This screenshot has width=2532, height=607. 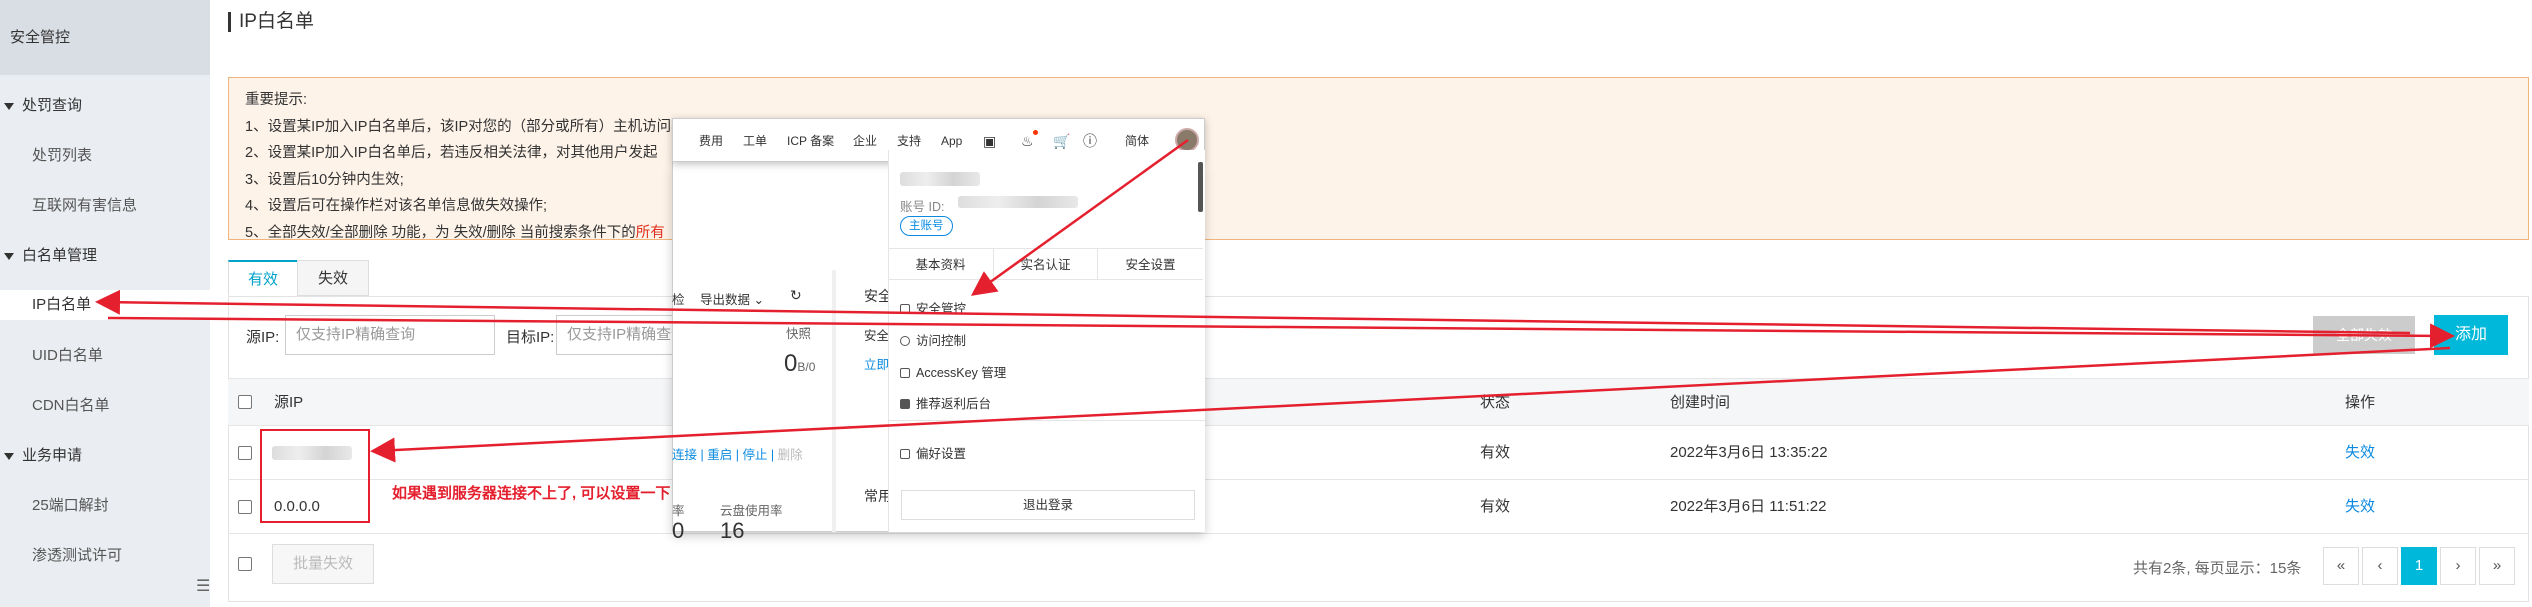 I want to click on column-header-created: 创建时间, so click(x=1700, y=402).